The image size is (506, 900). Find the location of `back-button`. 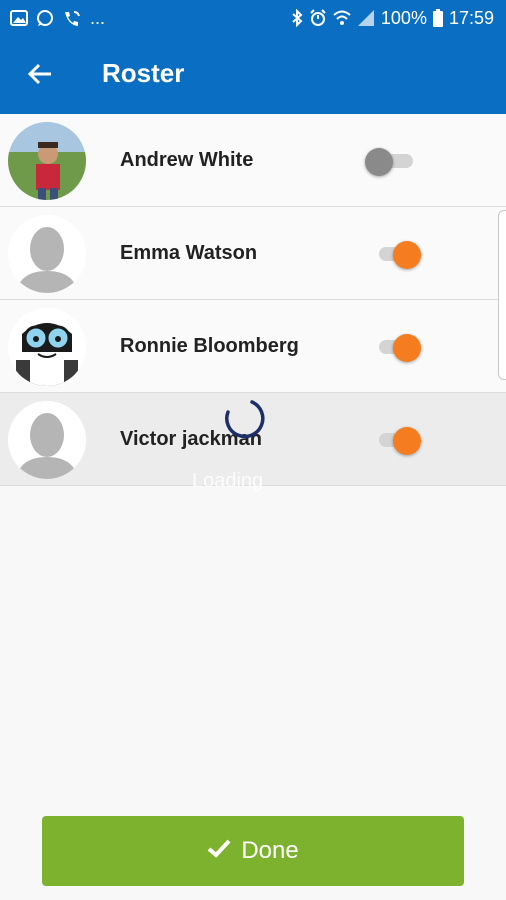

back-button is located at coordinates (40, 76).